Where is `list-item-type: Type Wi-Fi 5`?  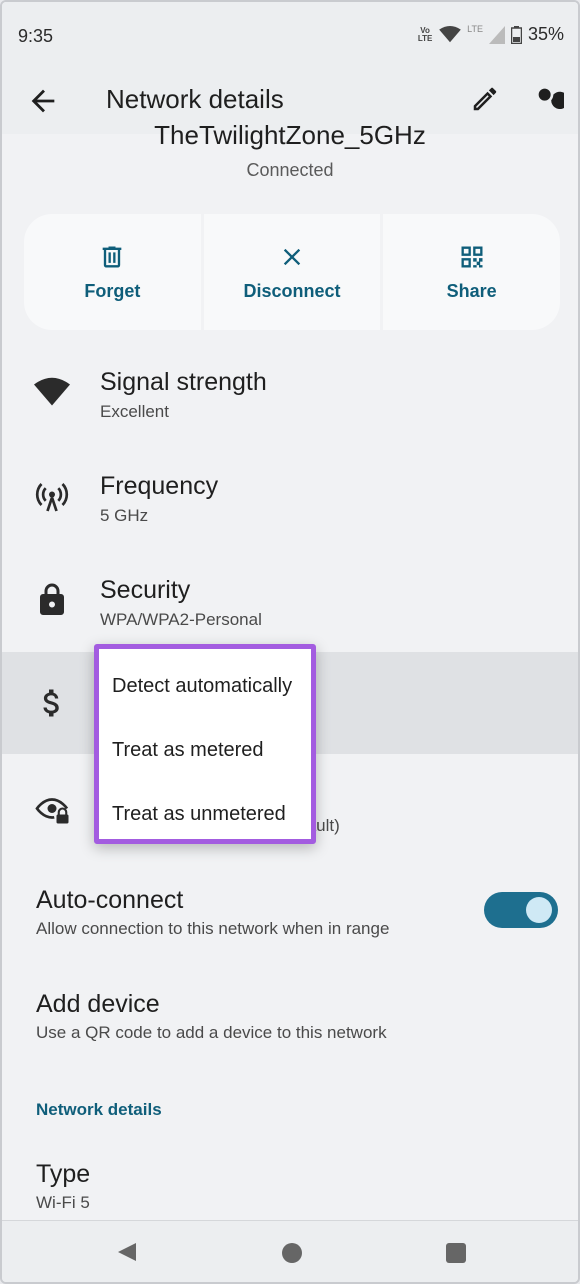
list-item-type: Type Wi-Fi 5 is located at coordinates (290, 1189).